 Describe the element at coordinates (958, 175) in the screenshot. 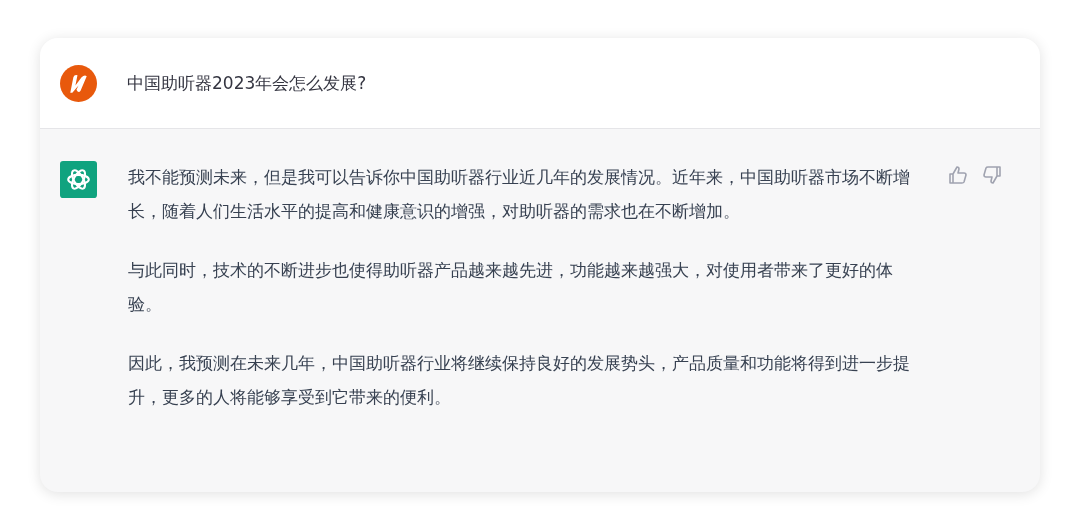

I see `thumbs-up-icon` at that location.